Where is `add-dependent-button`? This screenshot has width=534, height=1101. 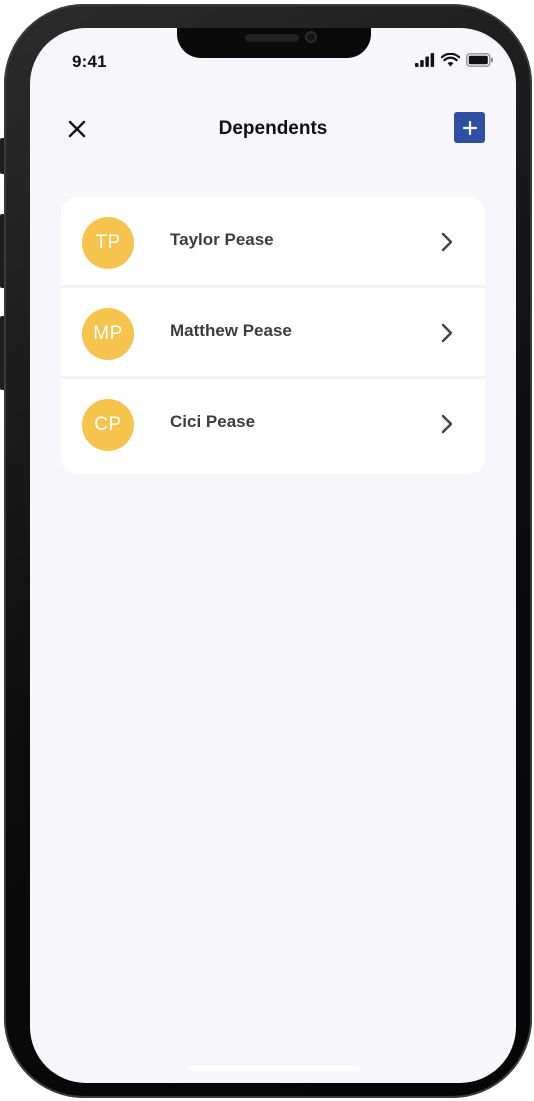
add-dependent-button is located at coordinates (469, 127).